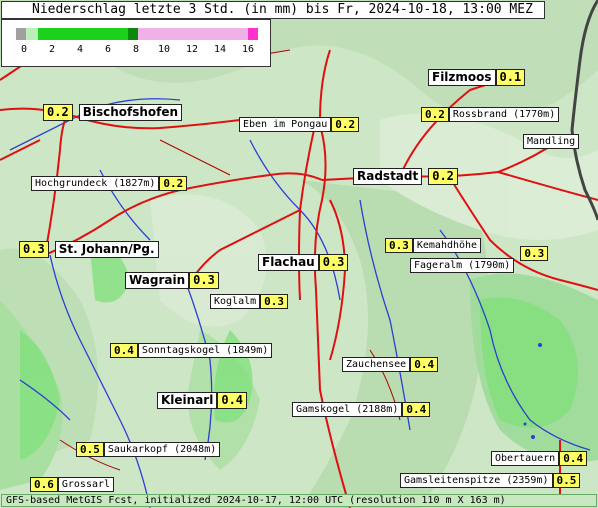 The image size is (598, 508). What do you see at coordinates (253, 34) in the screenshot?
I see `legend-seg-magenta` at bounding box center [253, 34].